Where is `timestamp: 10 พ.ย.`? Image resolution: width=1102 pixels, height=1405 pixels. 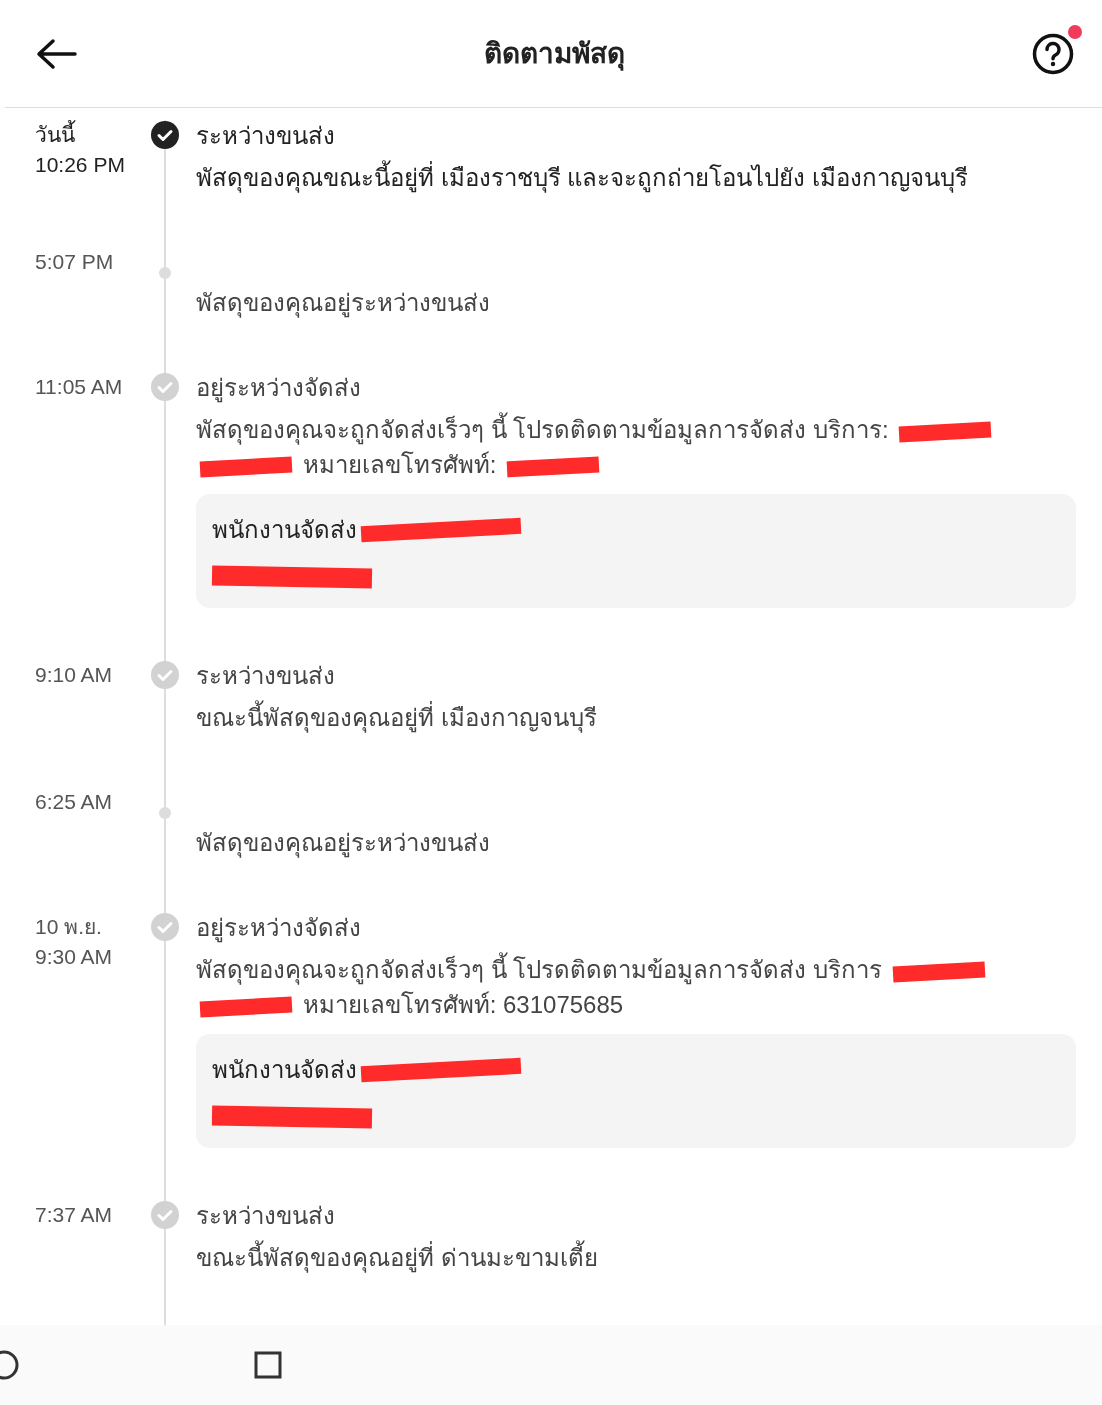 timestamp: 10 พ.ย. is located at coordinates (69, 927).